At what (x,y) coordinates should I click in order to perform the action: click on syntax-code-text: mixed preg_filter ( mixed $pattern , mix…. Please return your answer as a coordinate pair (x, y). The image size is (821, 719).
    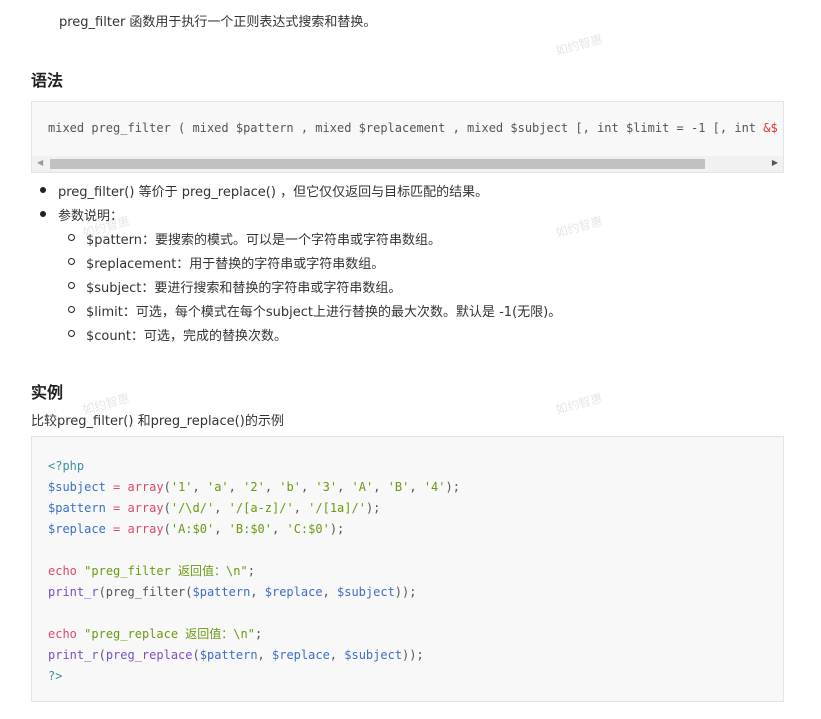
    Looking at the image, I should click on (406, 128).